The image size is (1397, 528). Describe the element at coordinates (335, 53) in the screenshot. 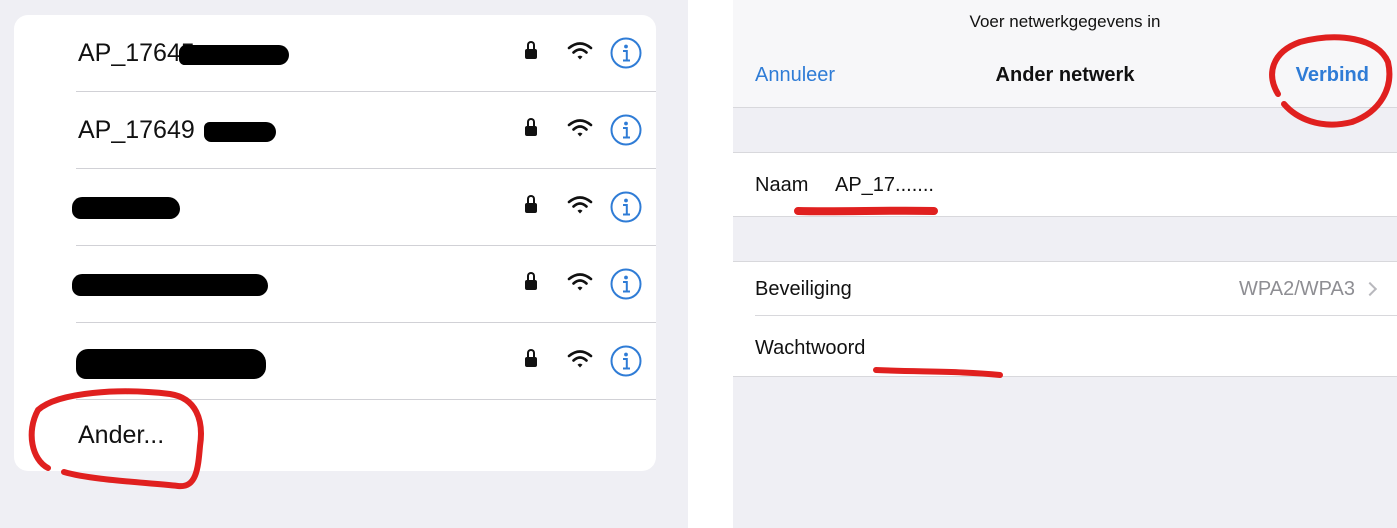

I see `network-row: AP_17645` at that location.